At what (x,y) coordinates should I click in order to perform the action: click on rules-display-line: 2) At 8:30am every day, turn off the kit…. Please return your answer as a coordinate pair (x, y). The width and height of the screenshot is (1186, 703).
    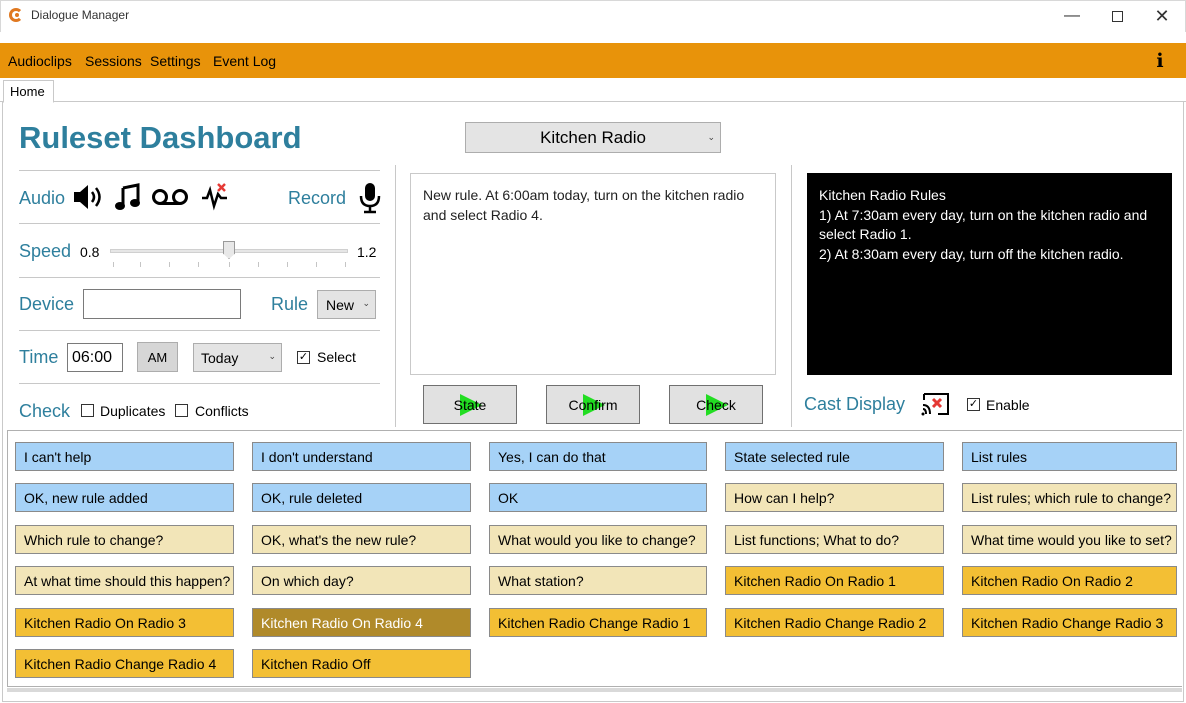
    Looking at the image, I should click on (971, 253).